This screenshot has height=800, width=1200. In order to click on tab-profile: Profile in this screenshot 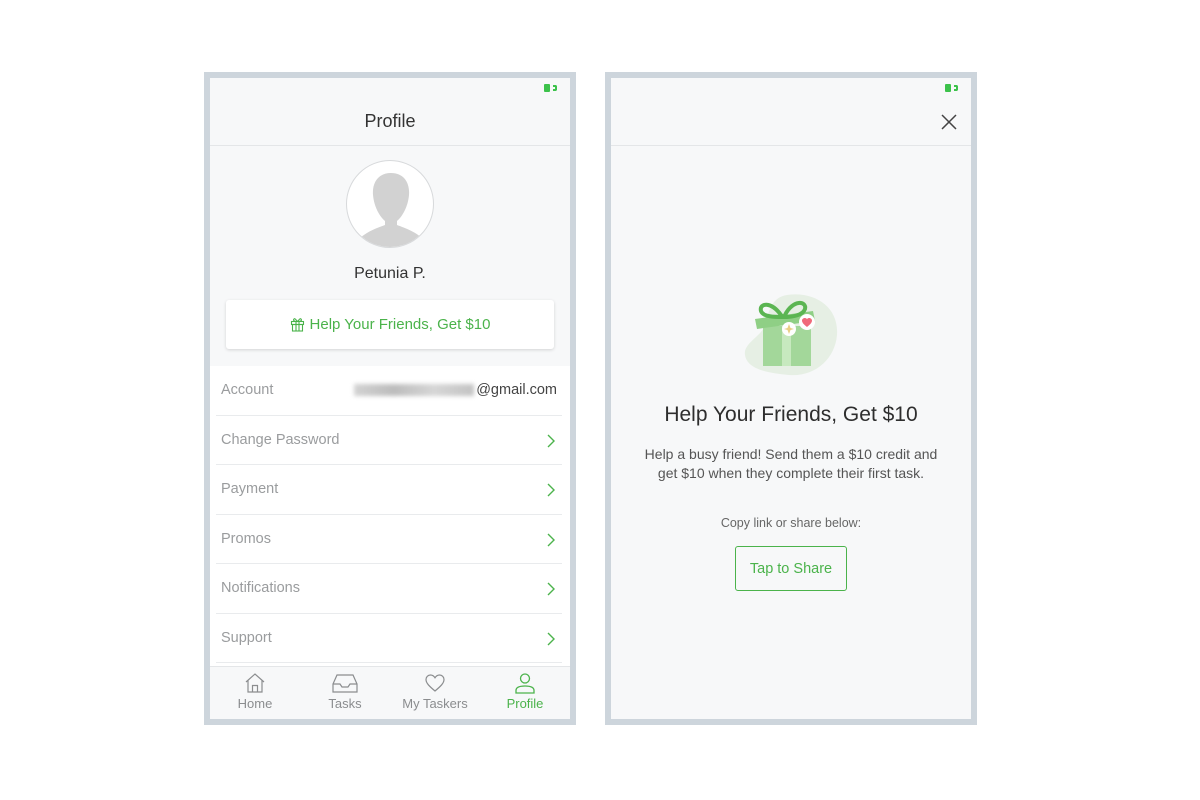, I will do `click(525, 693)`.